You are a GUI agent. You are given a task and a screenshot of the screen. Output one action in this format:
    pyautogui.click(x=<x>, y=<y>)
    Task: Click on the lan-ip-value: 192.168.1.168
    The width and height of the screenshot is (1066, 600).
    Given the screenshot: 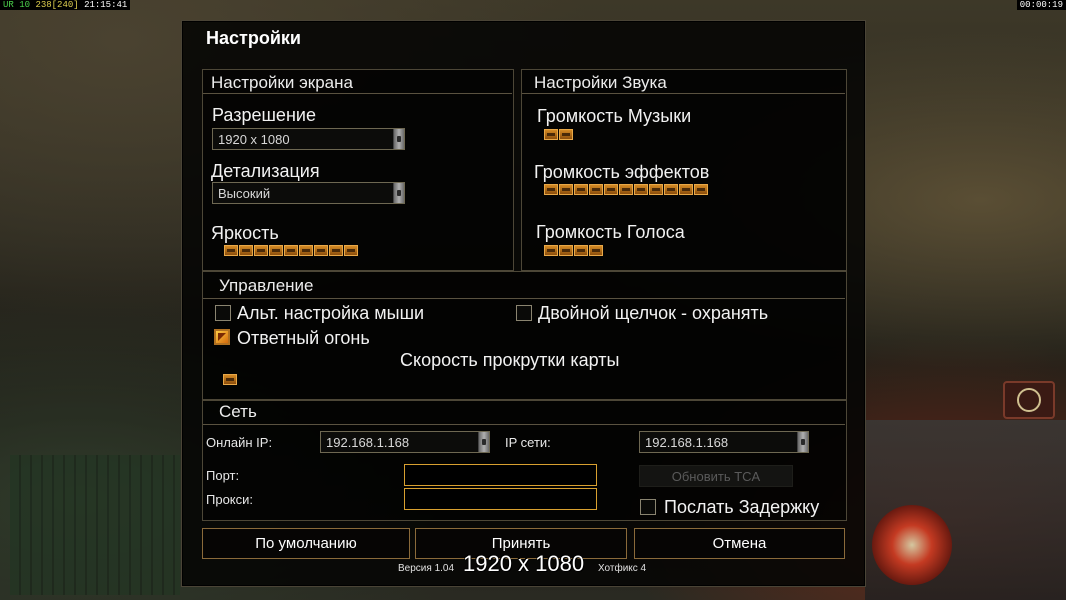 What is the action you would take?
    pyautogui.click(x=687, y=442)
    